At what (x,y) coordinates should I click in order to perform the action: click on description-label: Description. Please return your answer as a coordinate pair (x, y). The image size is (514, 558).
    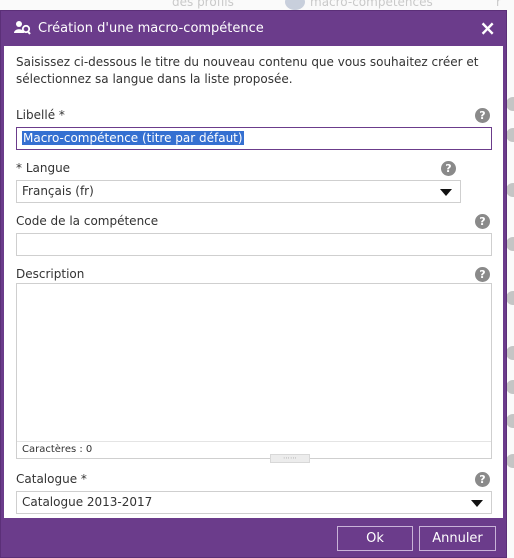
    Looking at the image, I should click on (50, 274).